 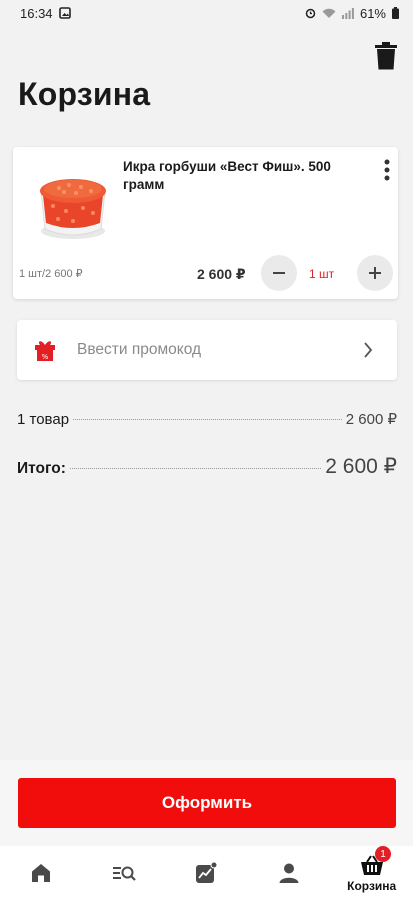 I want to click on promo-chart-icon, so click(x=207, y=872).